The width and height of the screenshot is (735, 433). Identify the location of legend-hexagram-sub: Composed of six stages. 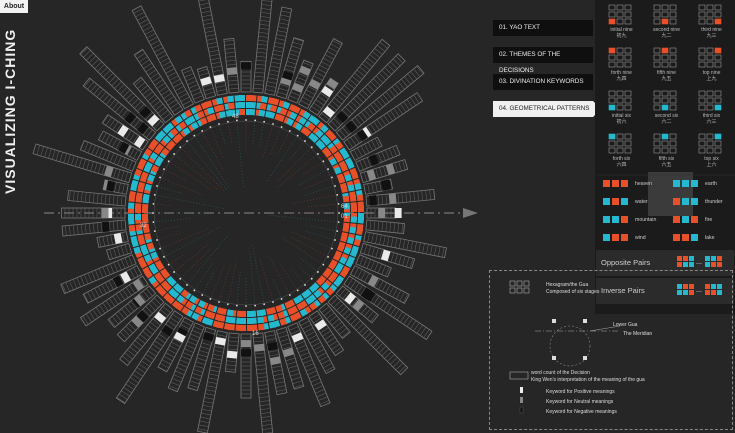
(573, 292).